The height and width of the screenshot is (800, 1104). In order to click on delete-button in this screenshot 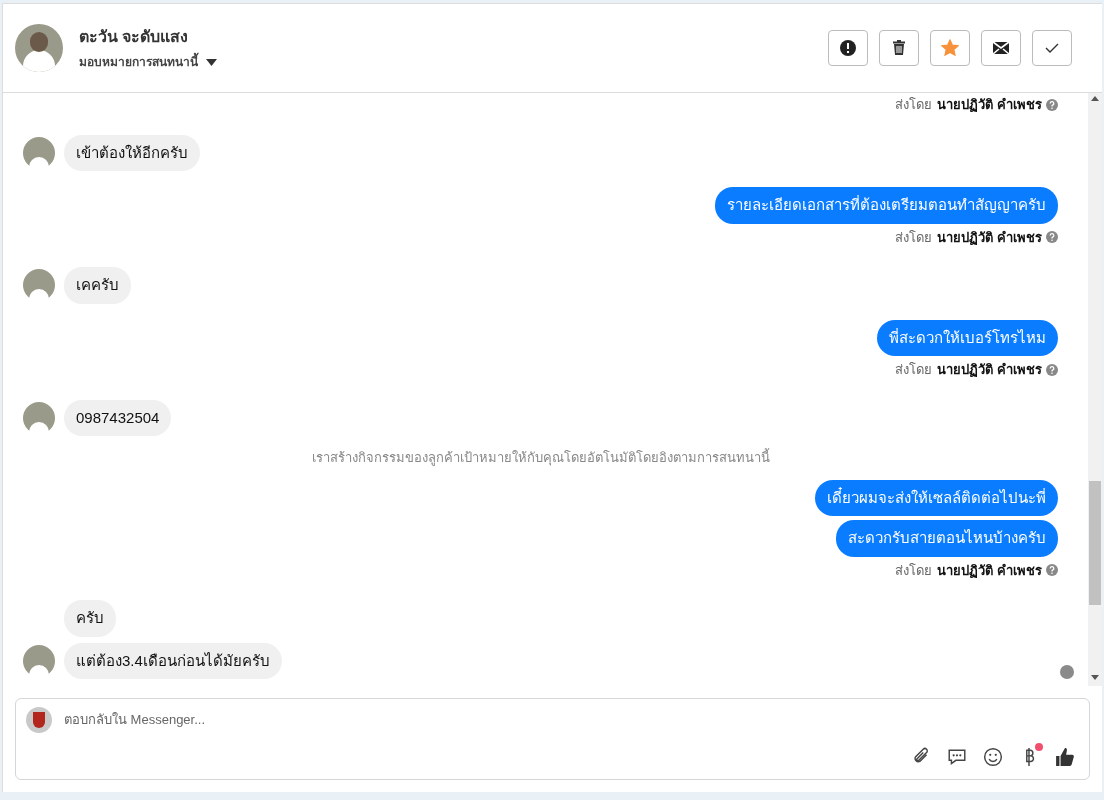, I will do `click(899, 48)`.